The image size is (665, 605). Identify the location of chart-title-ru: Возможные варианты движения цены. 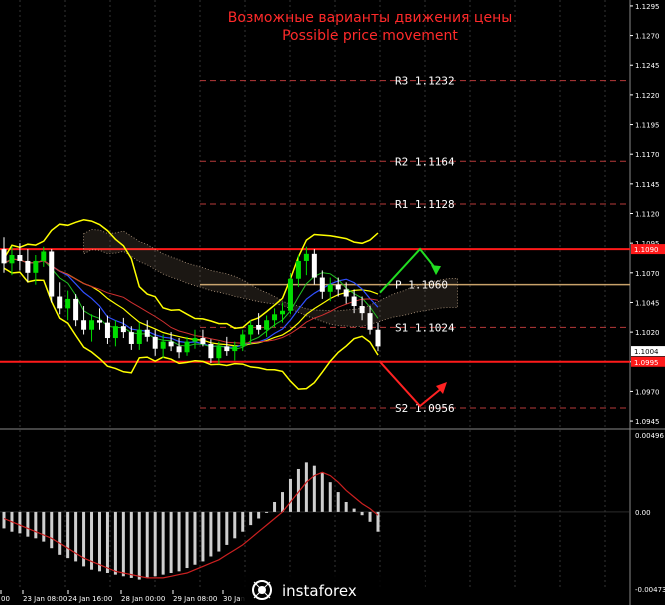
(370, 18).